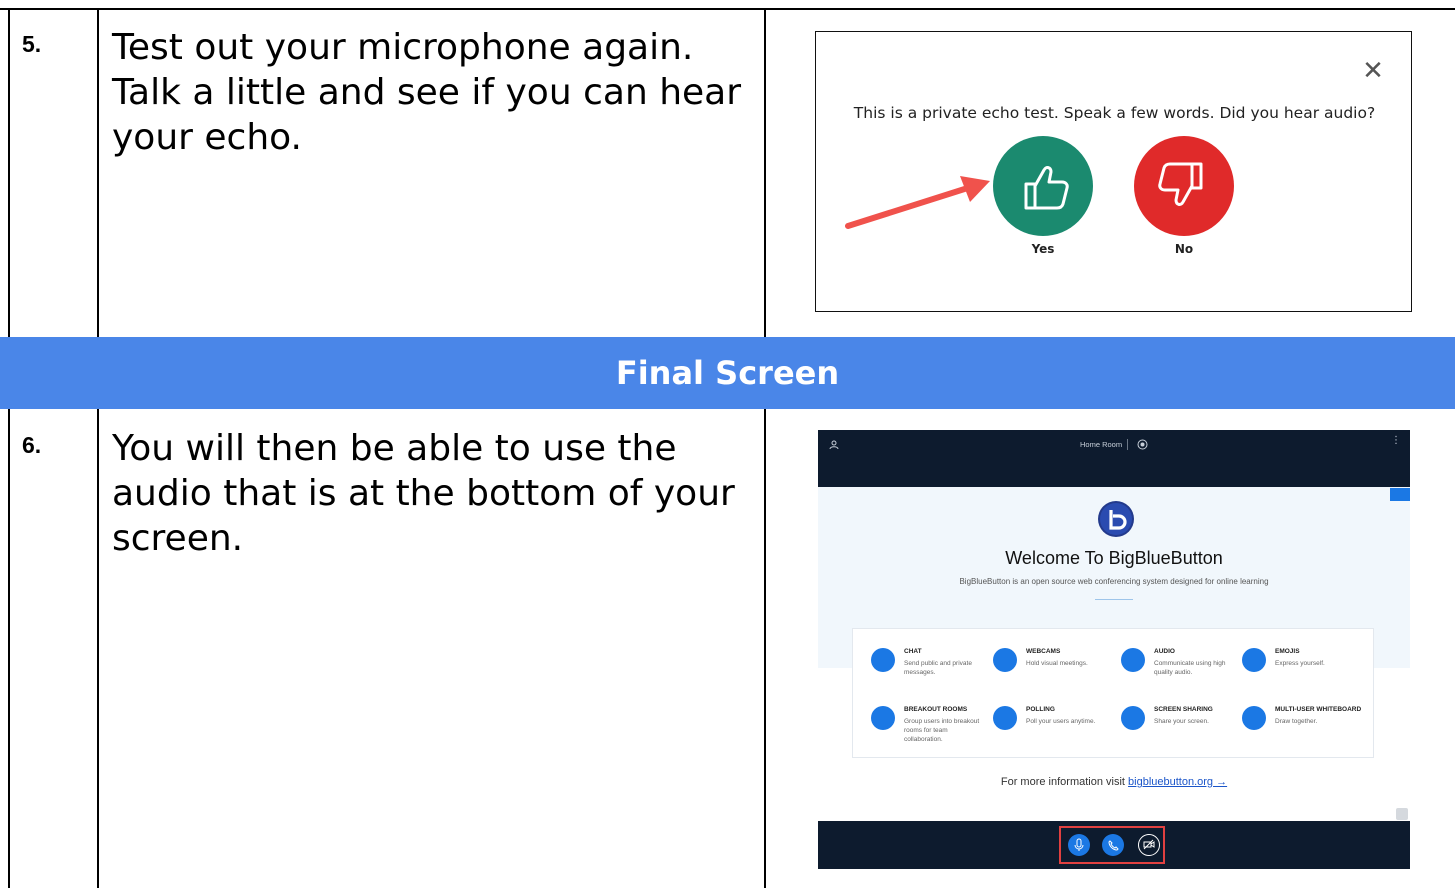  What do you see at coordinates (913, 651) in the screenshot?
I see `feature-title: CHAT` at bounding box center [913, 651].